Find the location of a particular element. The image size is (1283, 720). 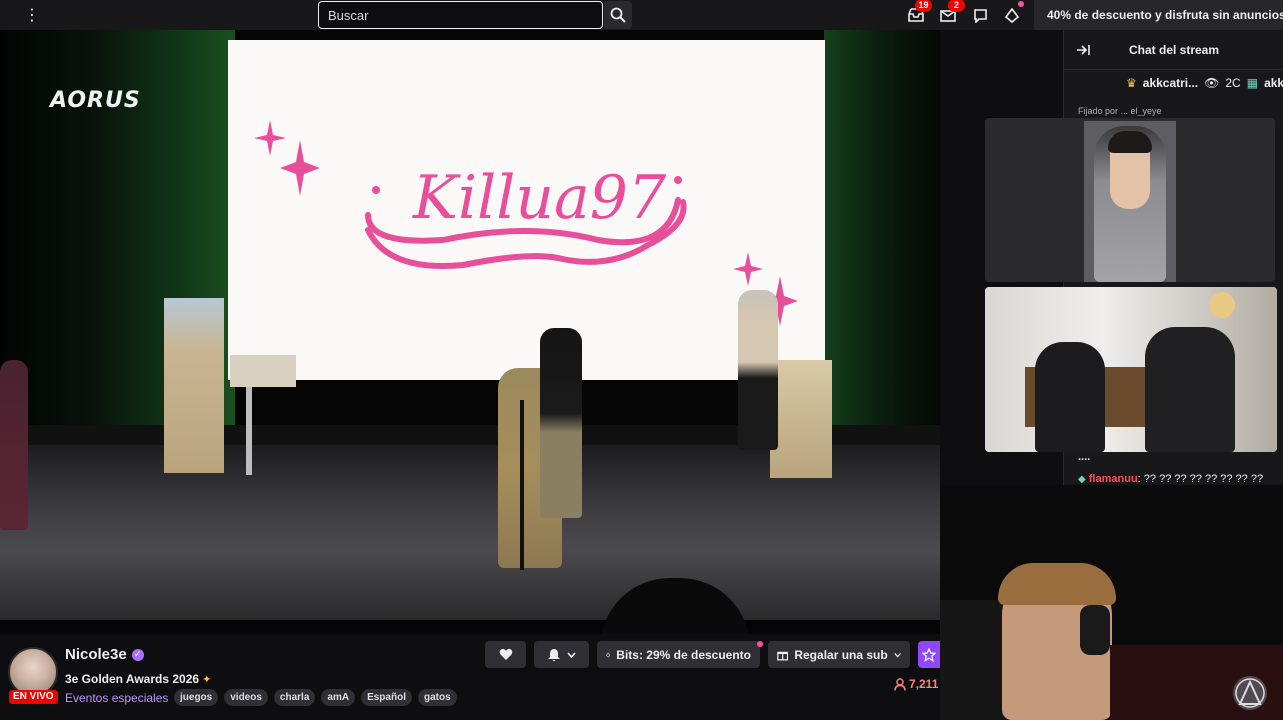

follow-button is located at coordinates (505, 654).